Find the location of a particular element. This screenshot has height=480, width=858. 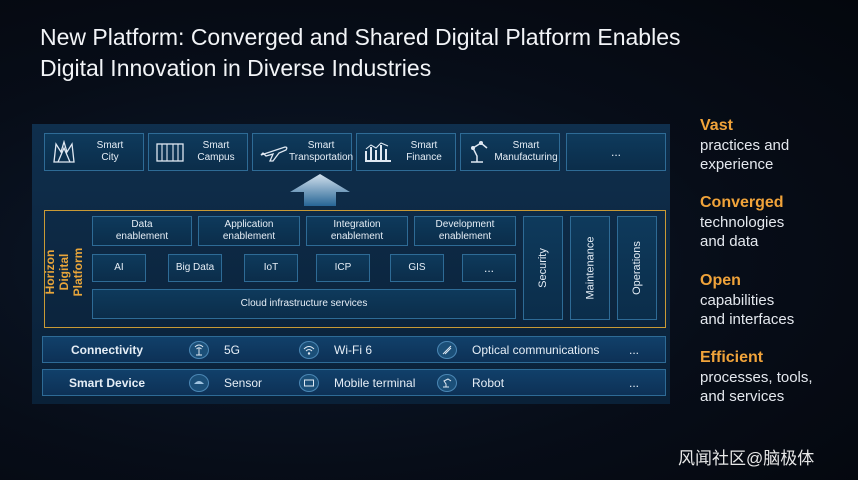

side-head: Open is located at coordinates (720, 280).